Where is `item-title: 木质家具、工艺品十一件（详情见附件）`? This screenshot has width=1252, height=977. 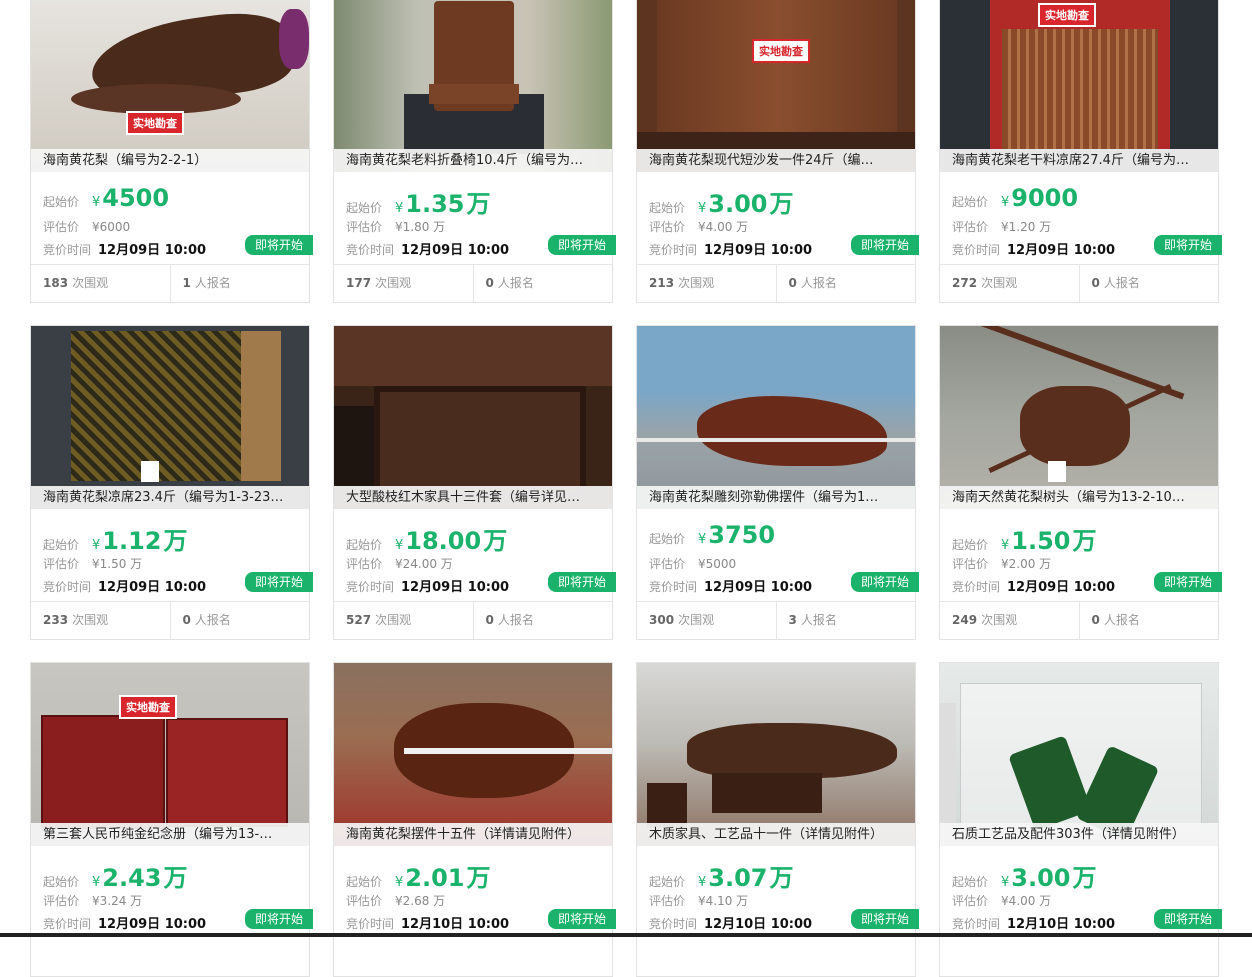 item-title: 木质家具、工艺品十一件（详情见附件） is located at coordinates (776, 834).